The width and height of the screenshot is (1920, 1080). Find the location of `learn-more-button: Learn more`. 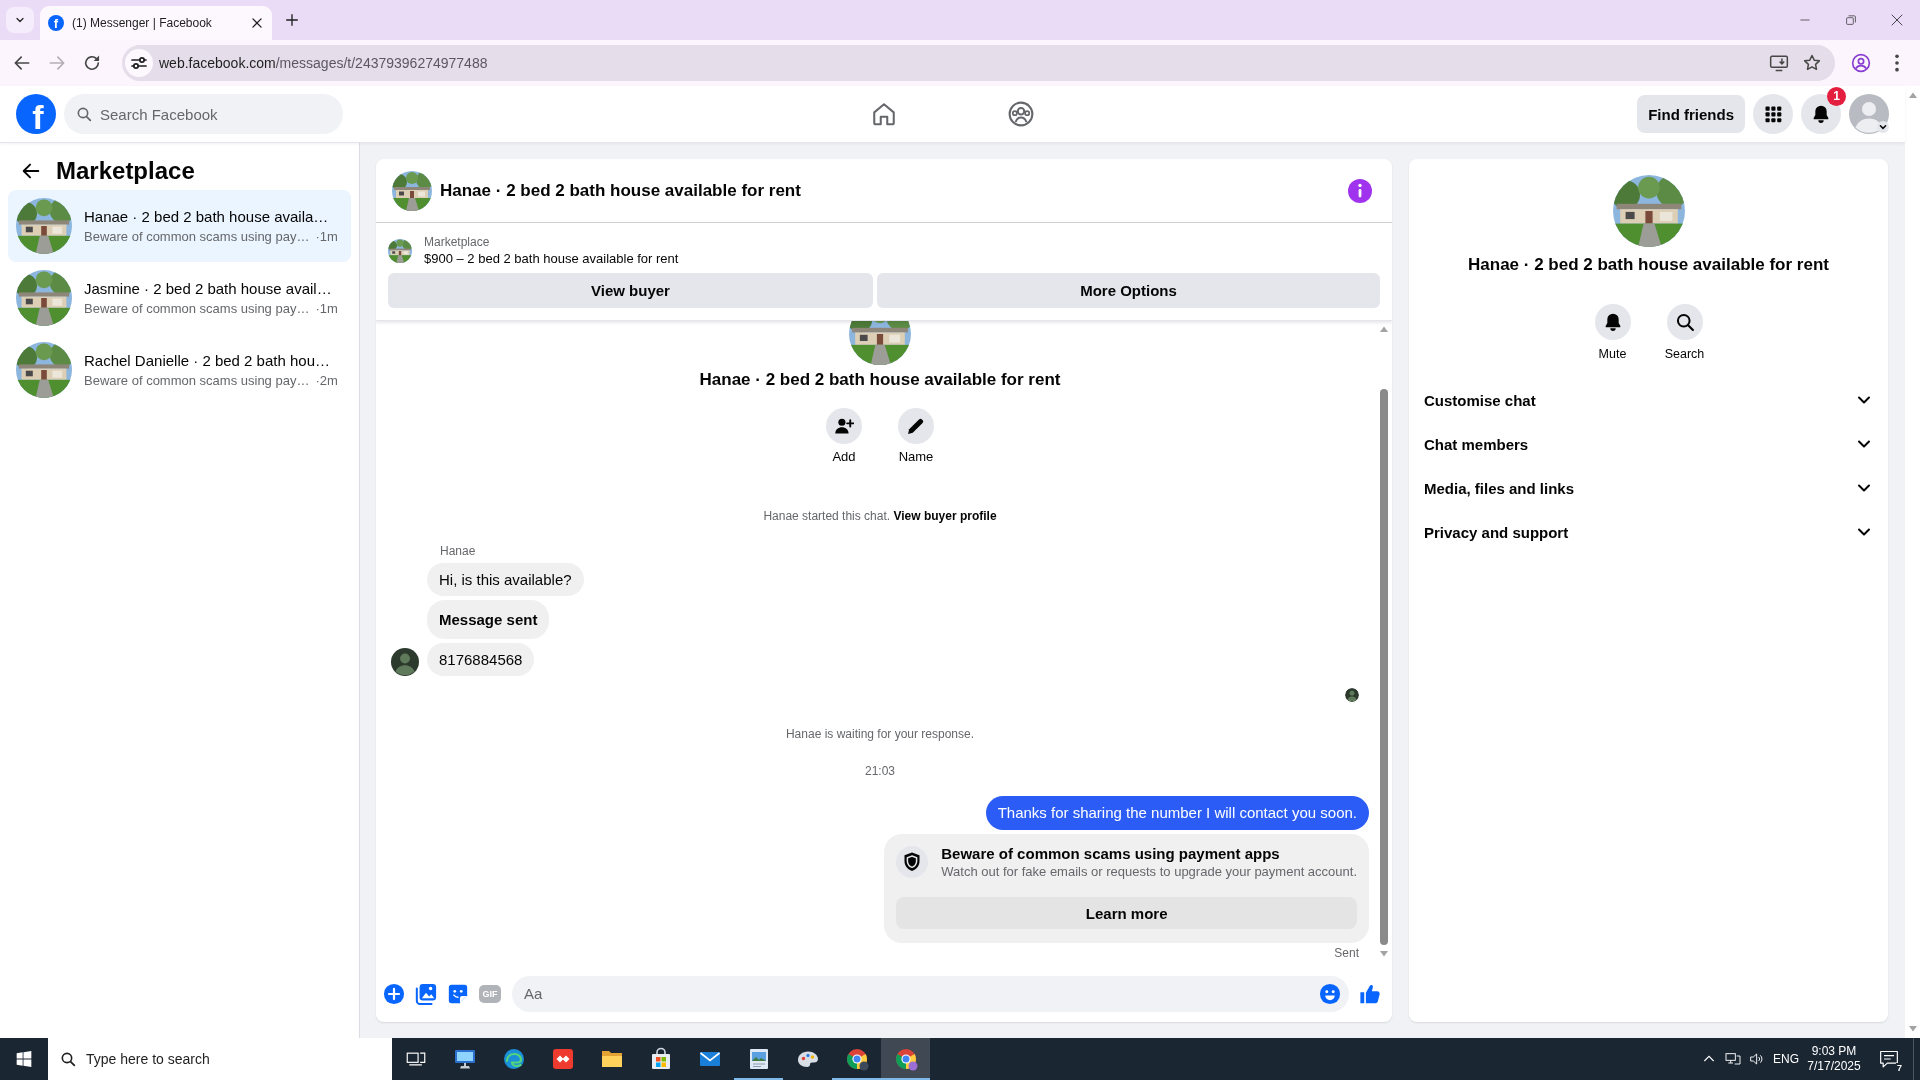

learn-more-button: Learn more is located at coordinates (1126, 913).